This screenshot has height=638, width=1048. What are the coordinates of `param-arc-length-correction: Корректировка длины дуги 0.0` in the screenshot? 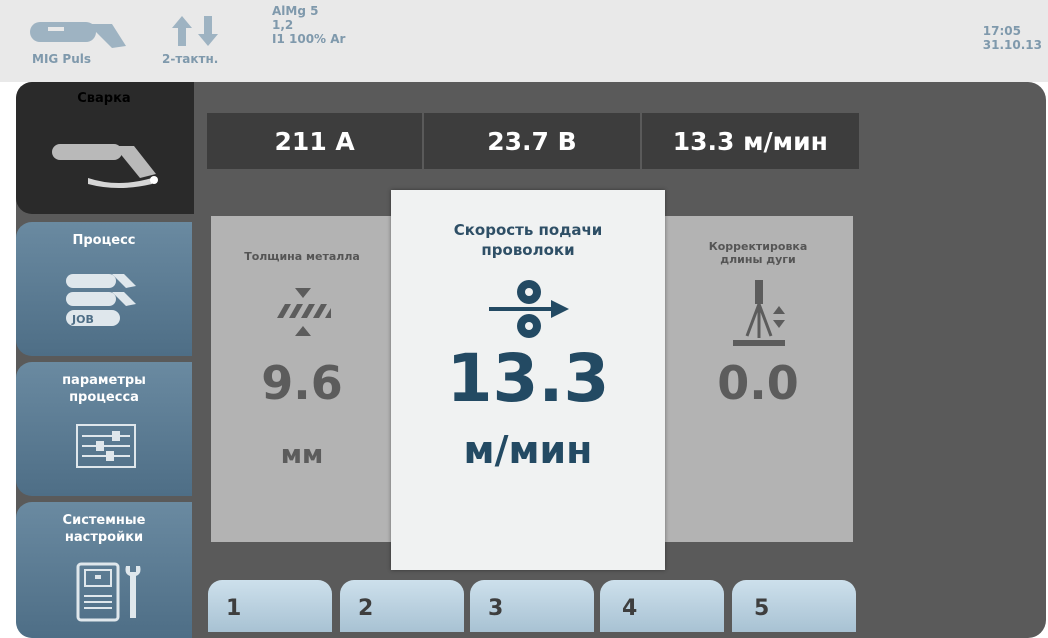 It's located at (758, 379).